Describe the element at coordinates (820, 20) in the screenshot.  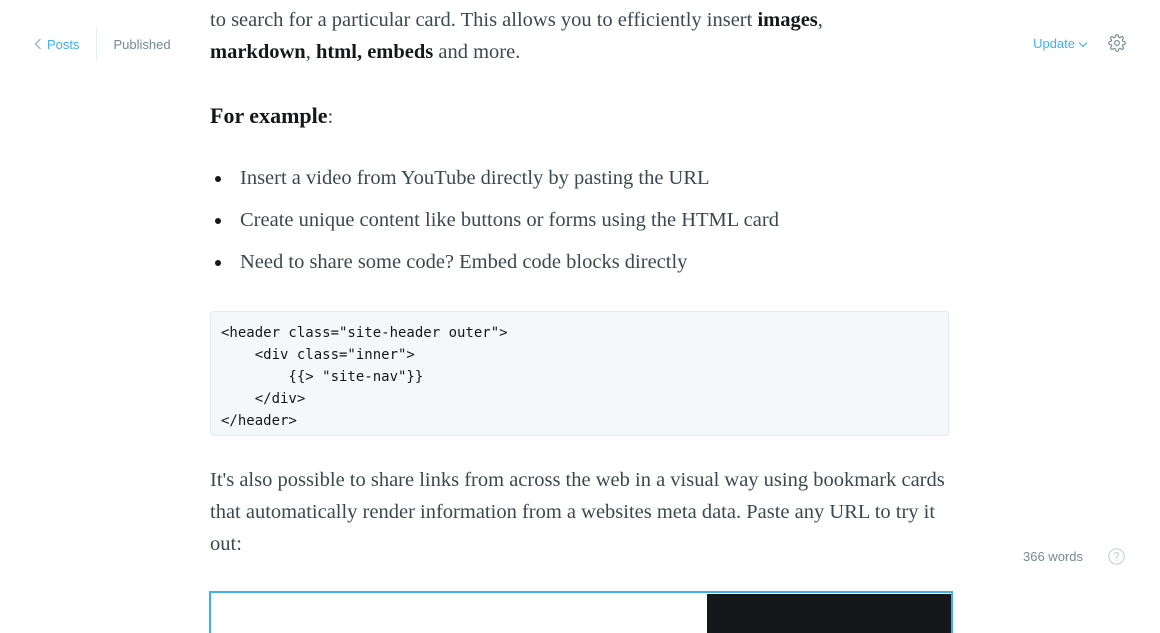
I see `p1-text-b: ,` at that location.